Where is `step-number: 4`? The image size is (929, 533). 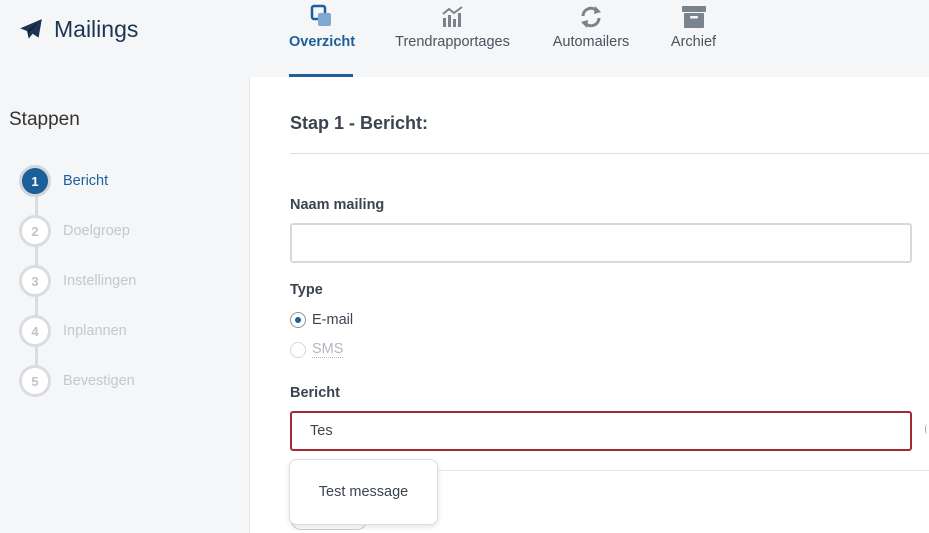 step-number: 4 is located at coordinates (35, 331).